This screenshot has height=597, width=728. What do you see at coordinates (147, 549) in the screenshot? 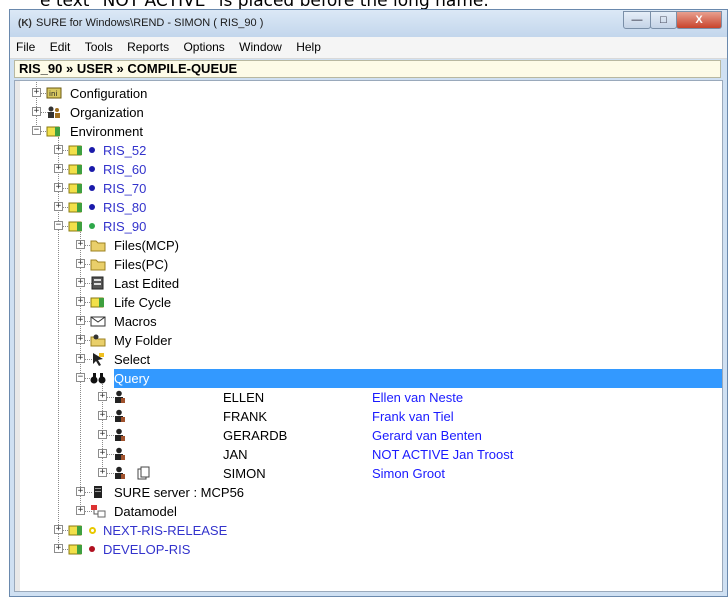
I see `tree-item-label: DEVELOP-RIS` at bounding box center [147, 549].